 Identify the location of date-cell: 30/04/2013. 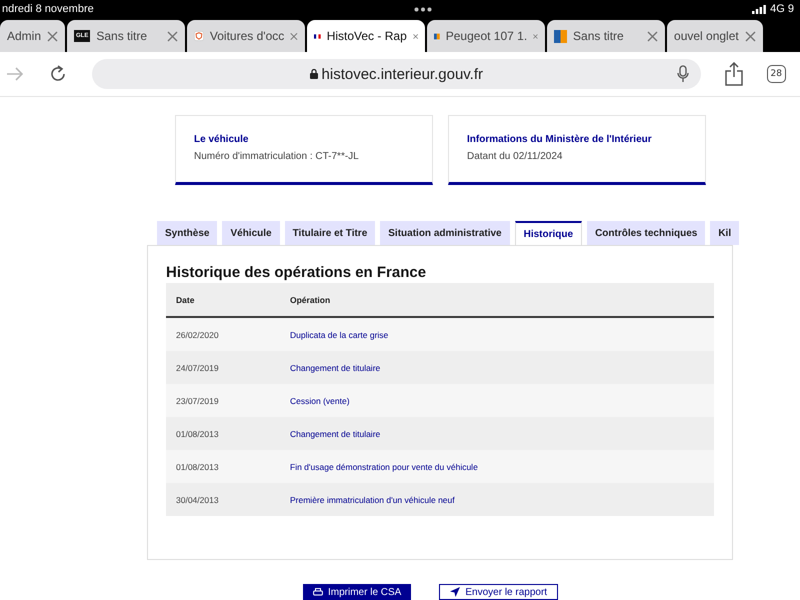
(228, 499).